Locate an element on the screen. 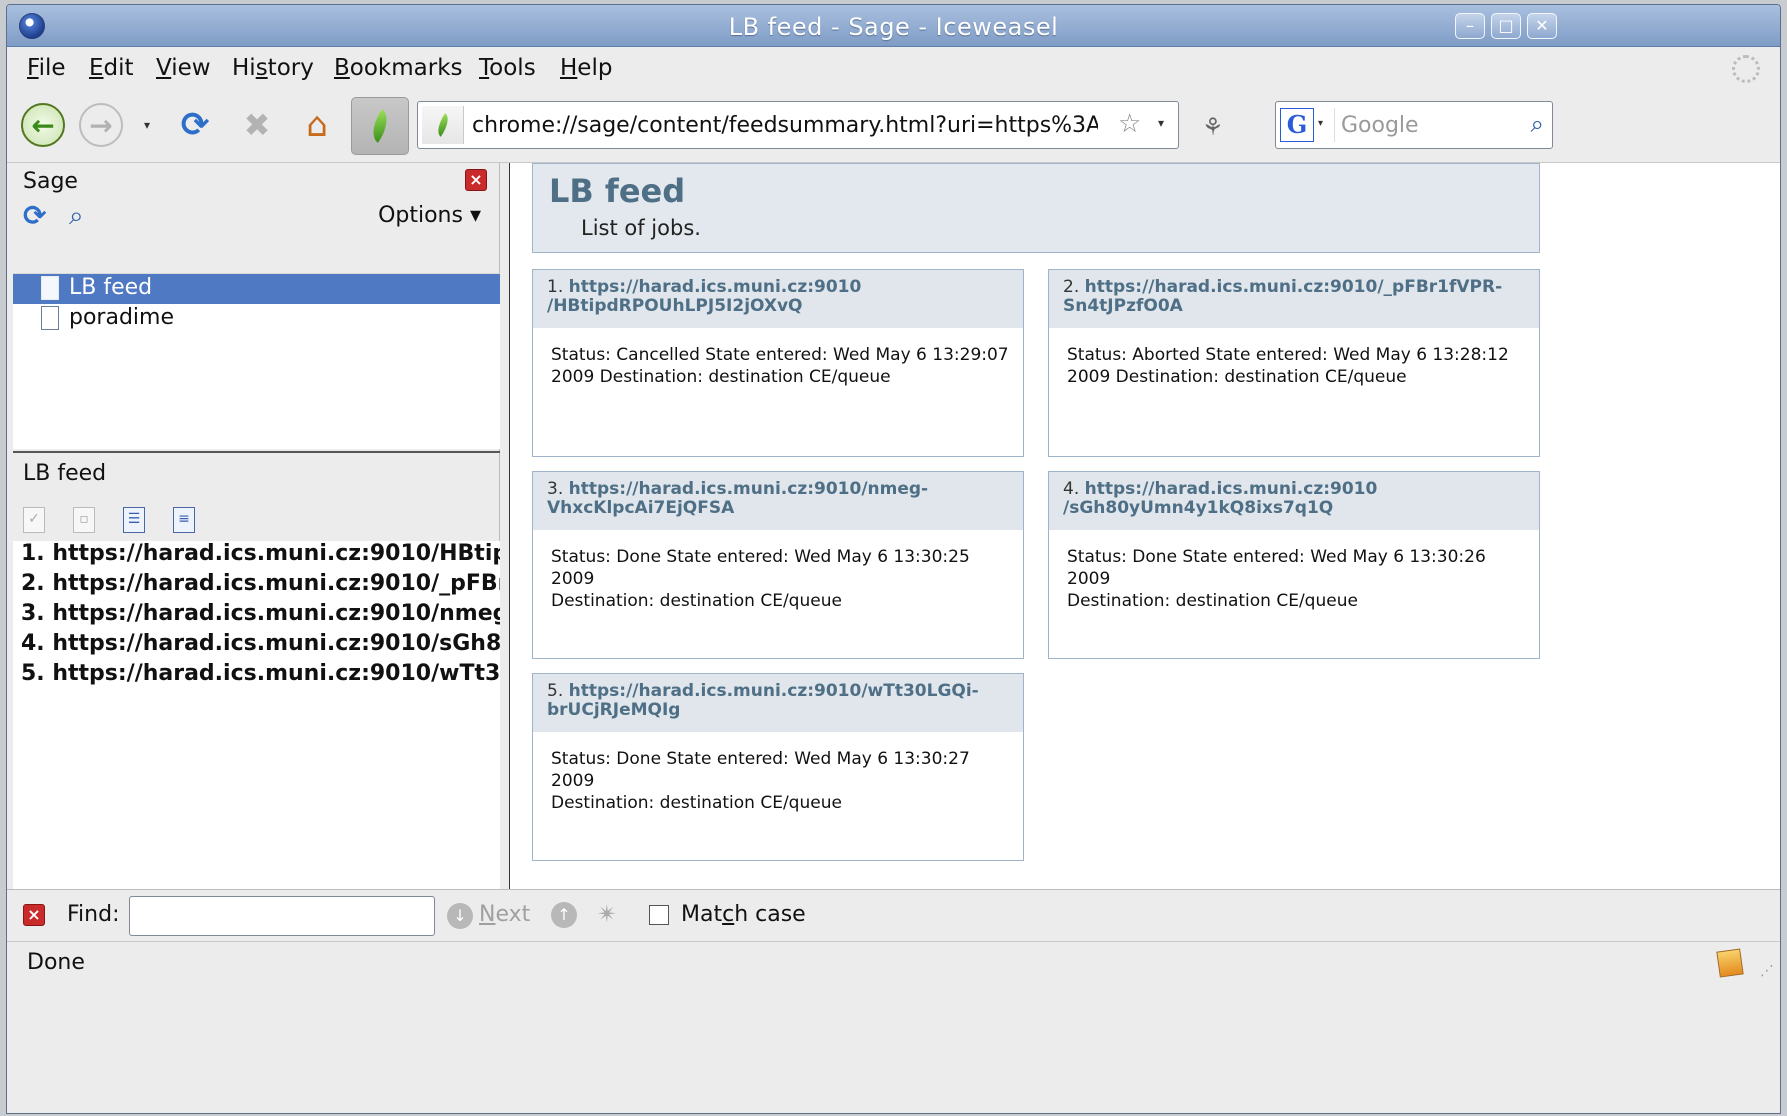 This screenshot has width=1787, height=1116. extension-icon: ⚘ is located at coordinates (1213, 127).